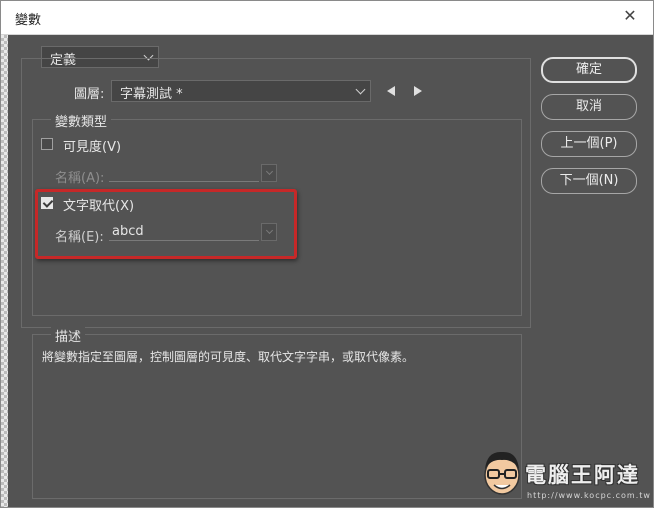  What do you see at coordinates (360, 89) in the screenshot?
I see `chevron-down-icon` at bounding box center [360, 89].